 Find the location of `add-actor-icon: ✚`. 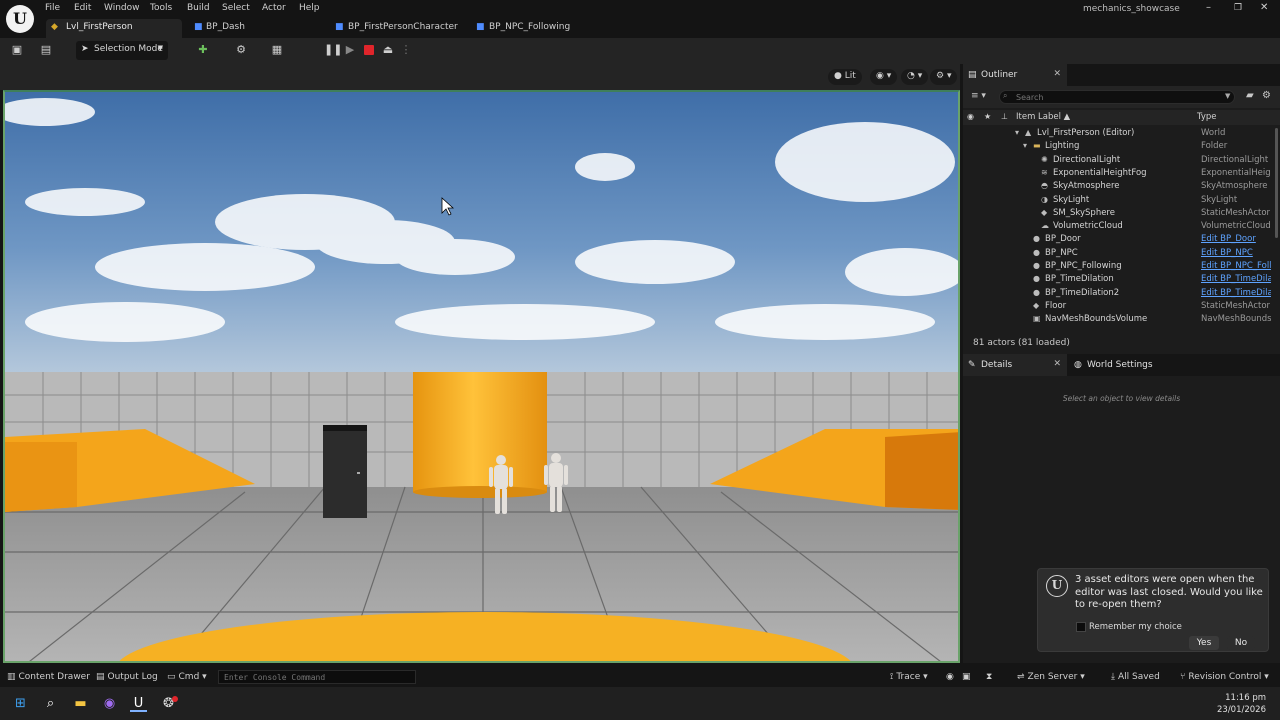

add-actor-icon: ✚ is located at coordinates (203, 50).